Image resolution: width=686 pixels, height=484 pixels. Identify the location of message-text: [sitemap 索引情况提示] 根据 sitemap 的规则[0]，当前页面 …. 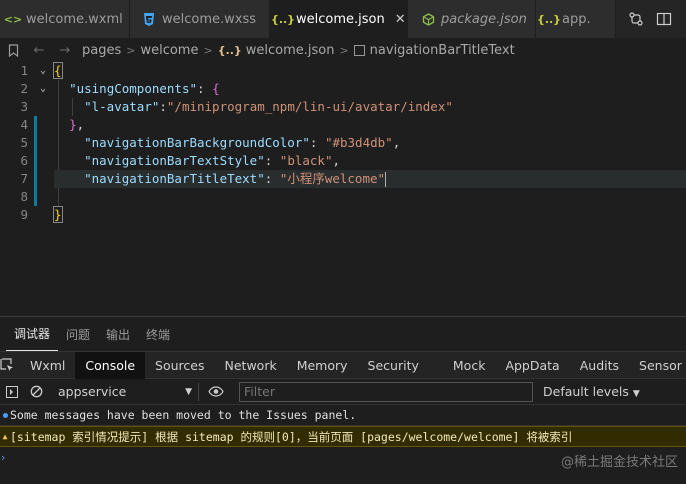
(291, 436).